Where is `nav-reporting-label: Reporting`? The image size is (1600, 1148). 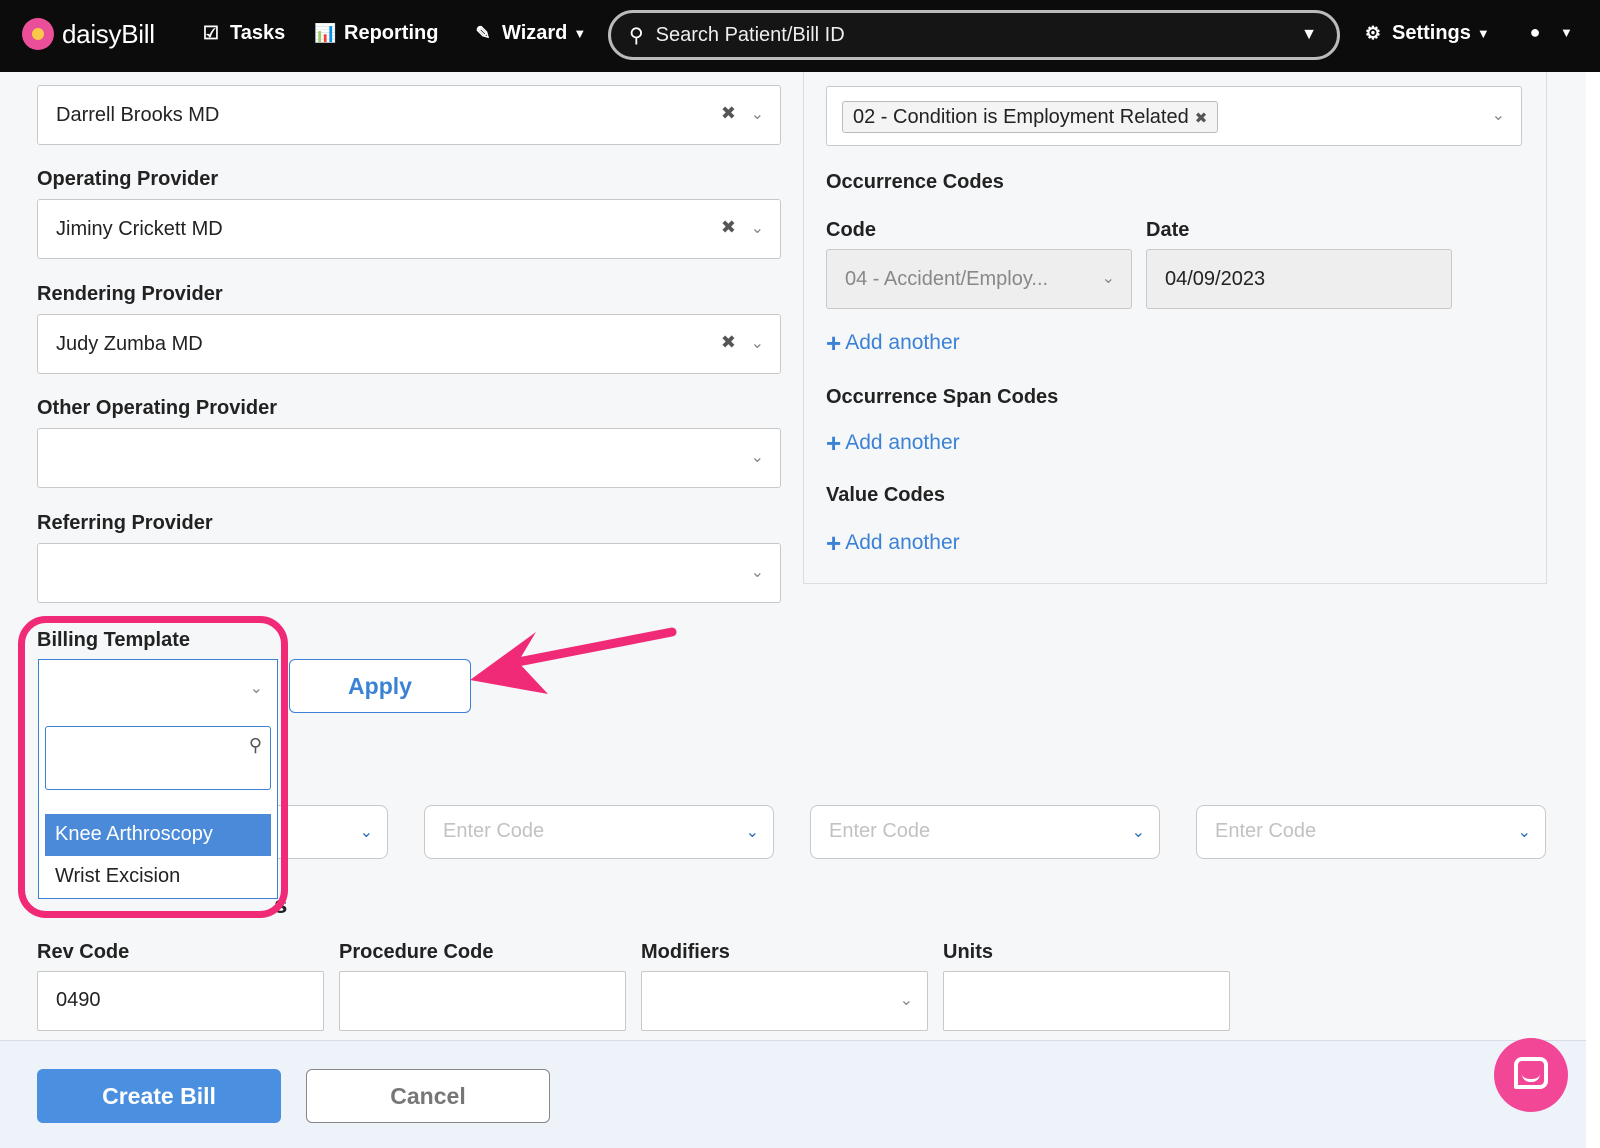
nav-reporting-label: Reporting is located at coordinates (391, 33).